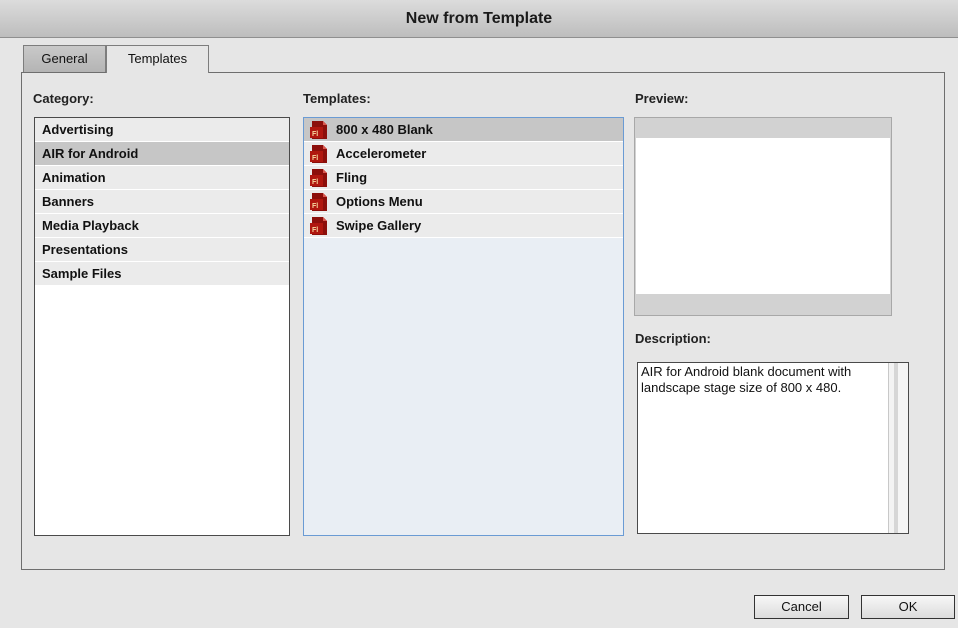  I want to click on template-item-swipe-gallery: Fl Swipe Gallery, so click(463, 226).